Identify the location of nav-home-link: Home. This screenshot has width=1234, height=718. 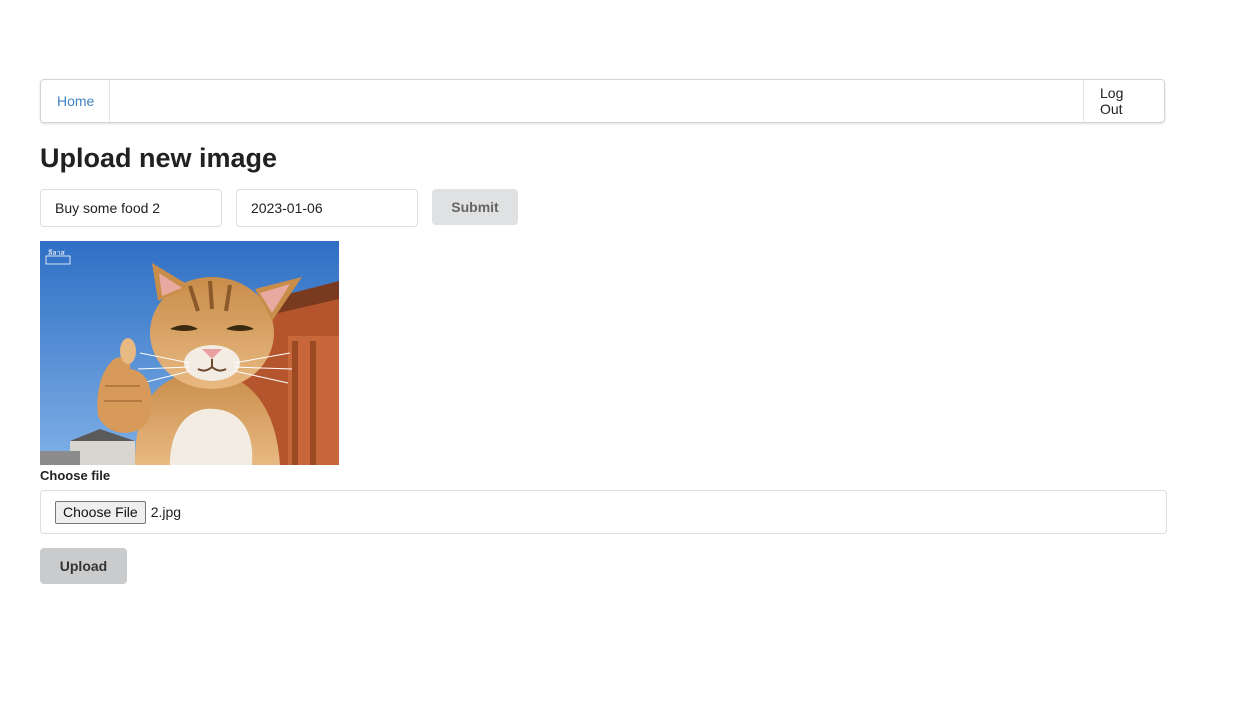
(75, 101).